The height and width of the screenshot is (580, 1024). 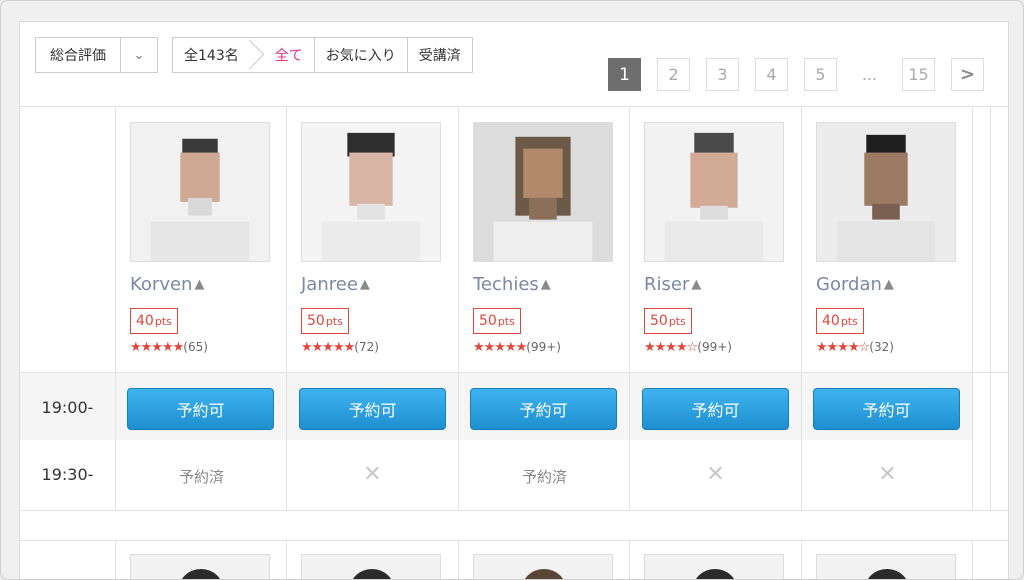 I want to click on rating: ★★★★★(72), so click(x=340, y=347).